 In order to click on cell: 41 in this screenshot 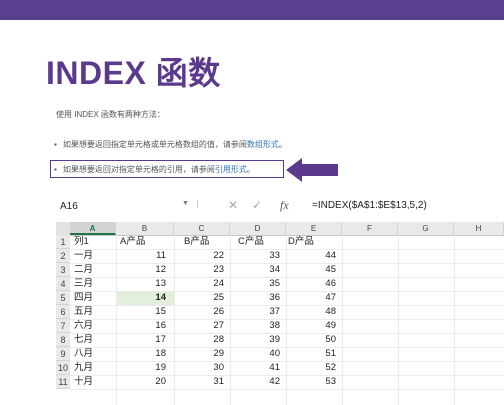, I will do `click(255, 368)`.